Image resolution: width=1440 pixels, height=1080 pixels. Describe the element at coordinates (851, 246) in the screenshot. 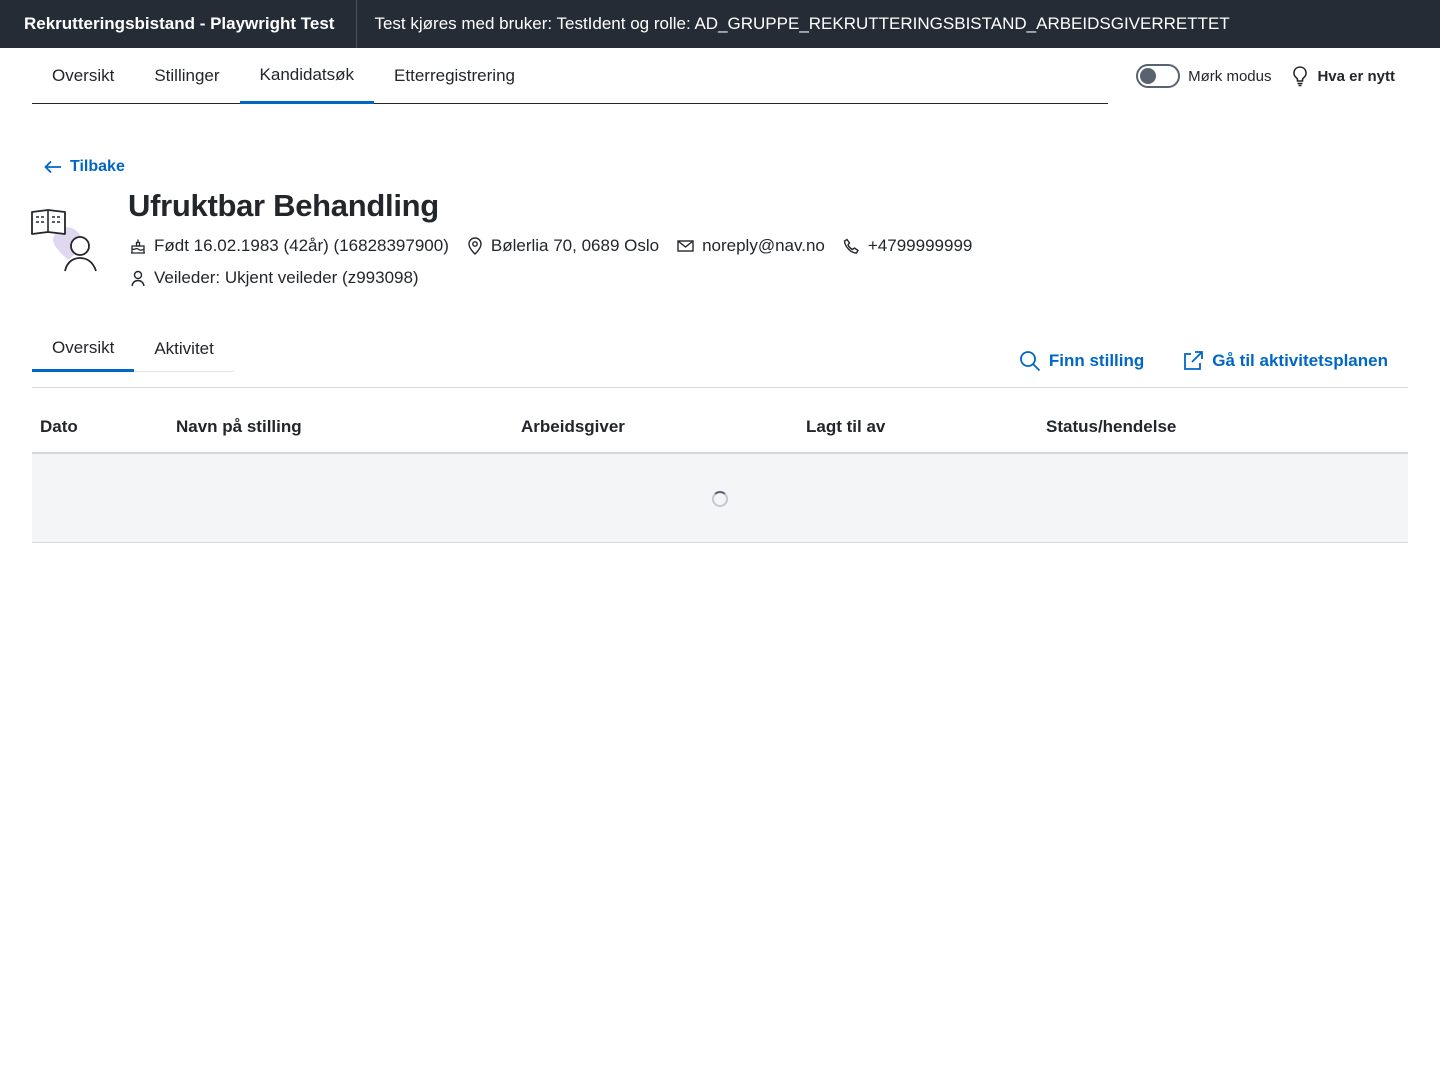

I see `phone-icon` at that location.